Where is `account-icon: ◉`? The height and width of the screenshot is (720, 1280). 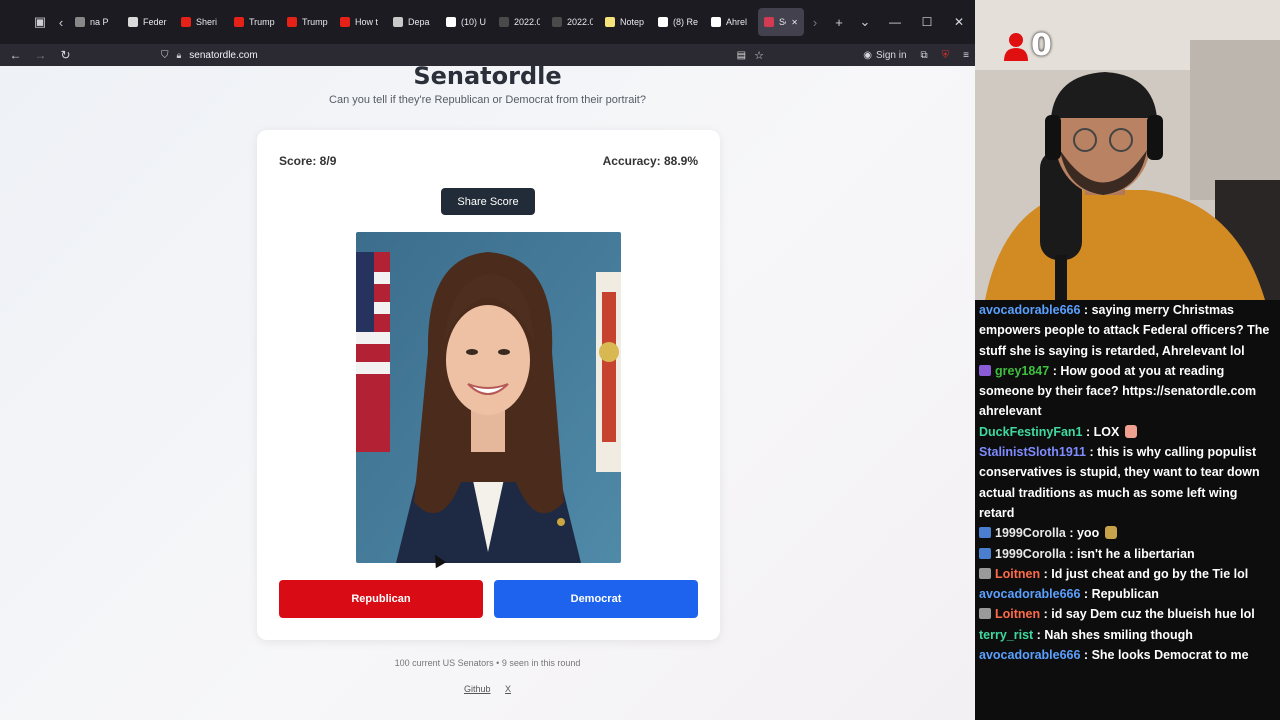
account-icon: ◉ is located at coordinates (867, 55).